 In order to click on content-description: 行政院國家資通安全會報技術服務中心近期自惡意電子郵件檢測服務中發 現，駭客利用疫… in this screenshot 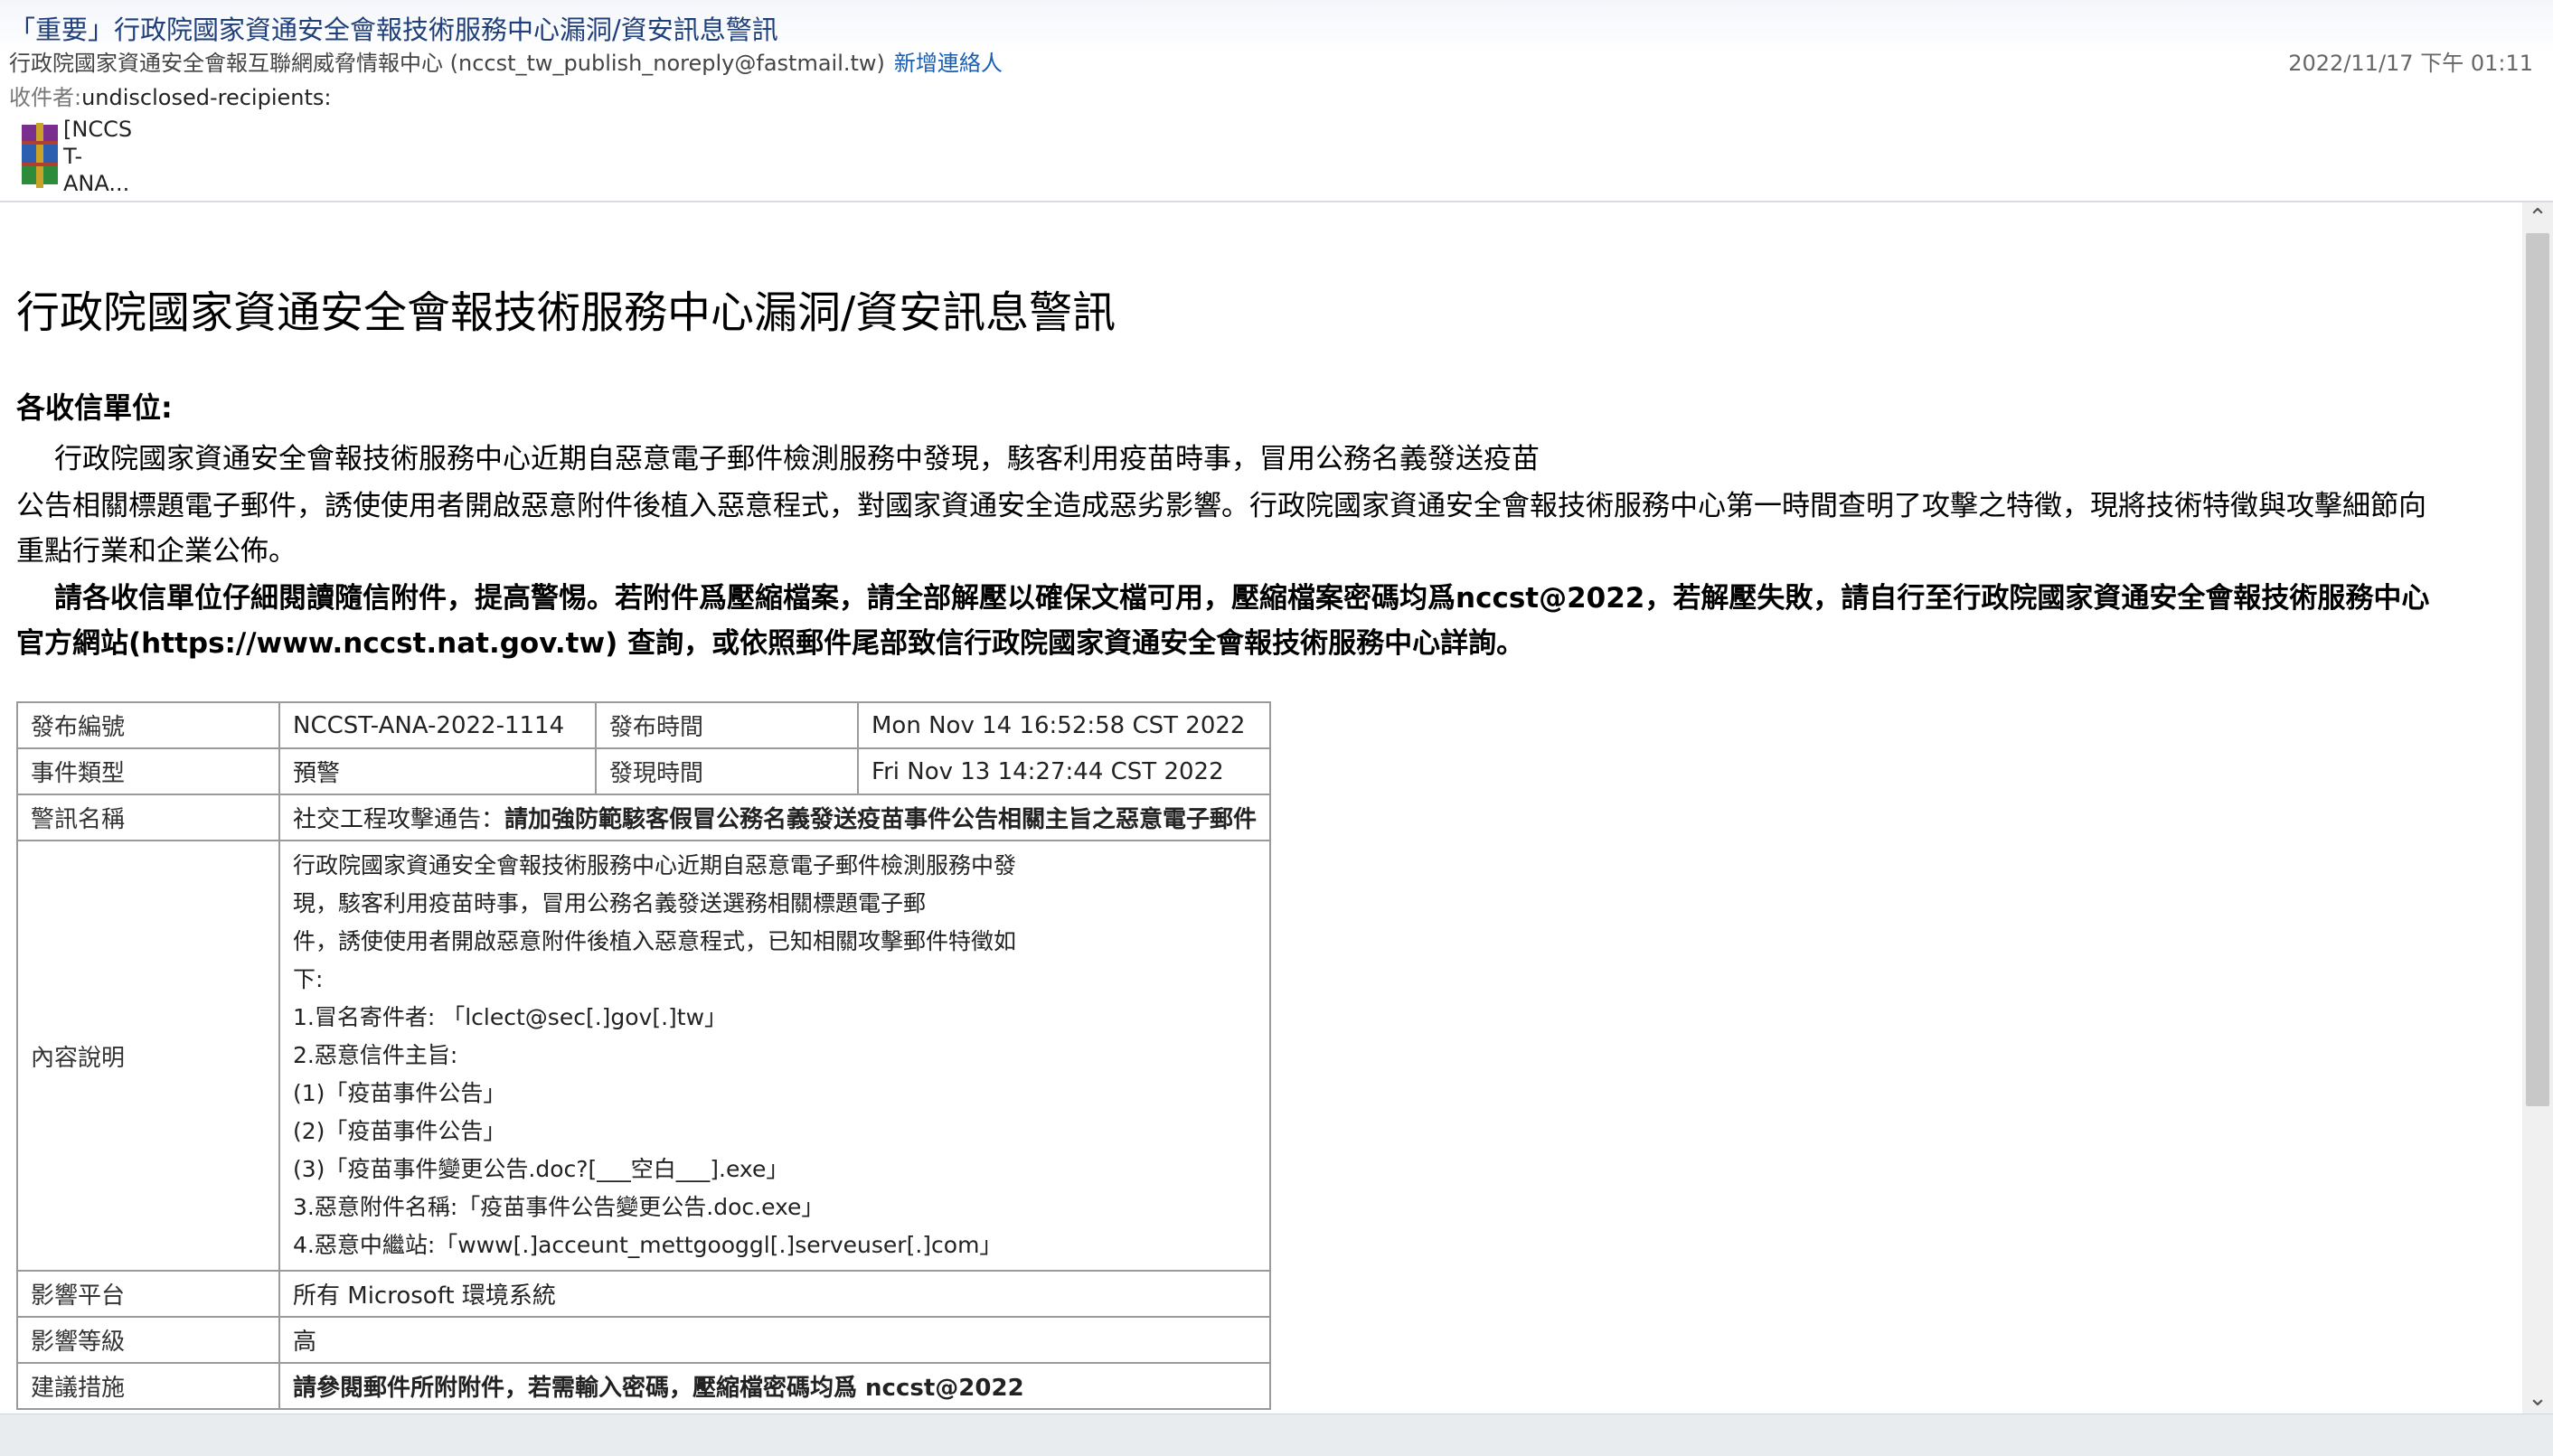, I will do `click(775, 1056)`.